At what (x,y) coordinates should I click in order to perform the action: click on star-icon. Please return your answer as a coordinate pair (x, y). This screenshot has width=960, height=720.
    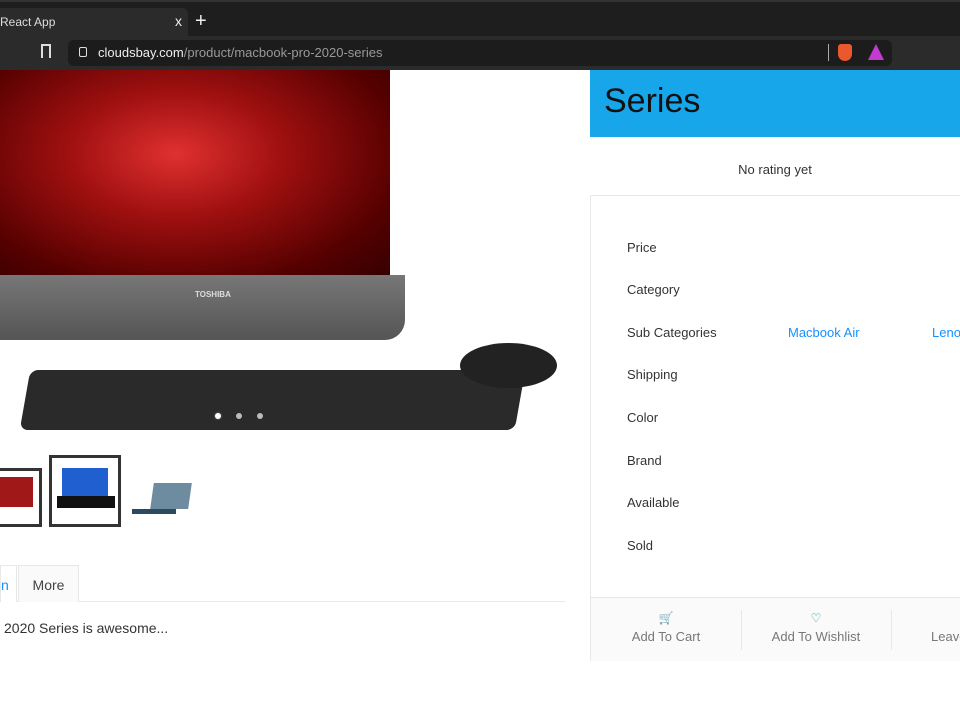
    Looking at the image, I should click on (945, 618).